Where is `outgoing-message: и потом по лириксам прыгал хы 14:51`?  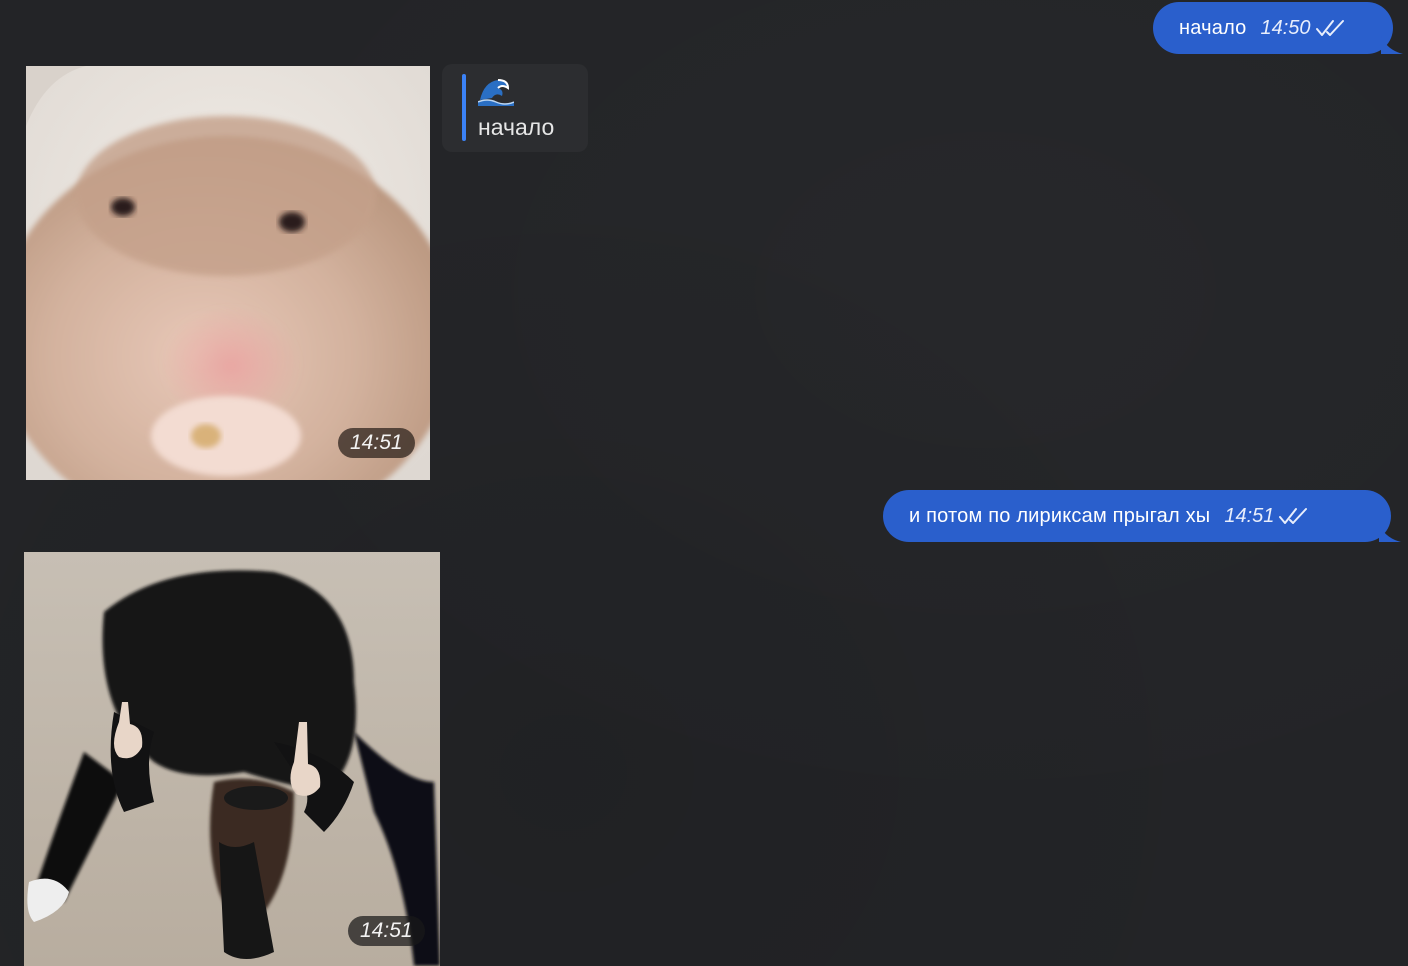 outgoing-message: и потом по лириксам прыгал хы 14:51 is located at coordinates (1137, 516).